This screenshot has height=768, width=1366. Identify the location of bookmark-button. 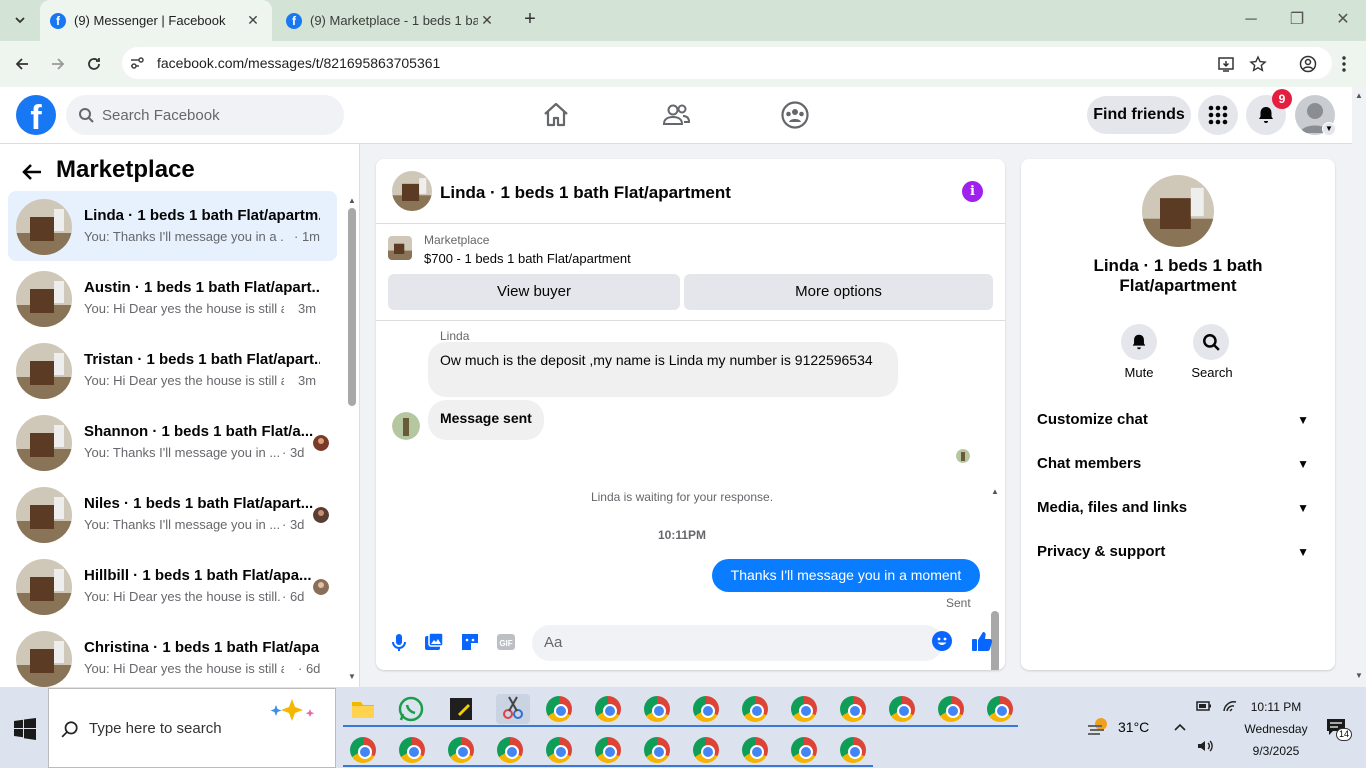
(1258, 64).